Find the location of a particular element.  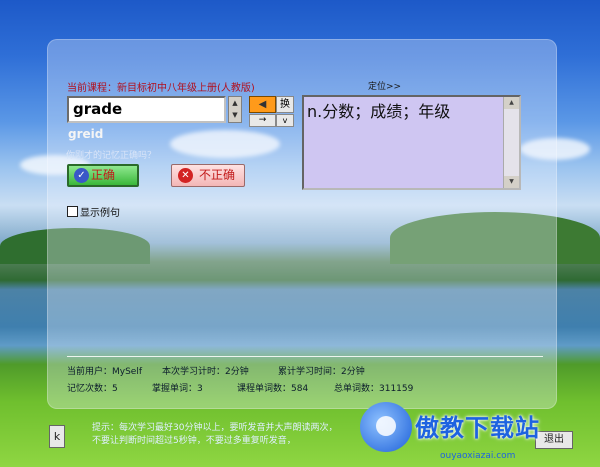

spin-up-icon: ▲ is located at coordinates (235, 103).